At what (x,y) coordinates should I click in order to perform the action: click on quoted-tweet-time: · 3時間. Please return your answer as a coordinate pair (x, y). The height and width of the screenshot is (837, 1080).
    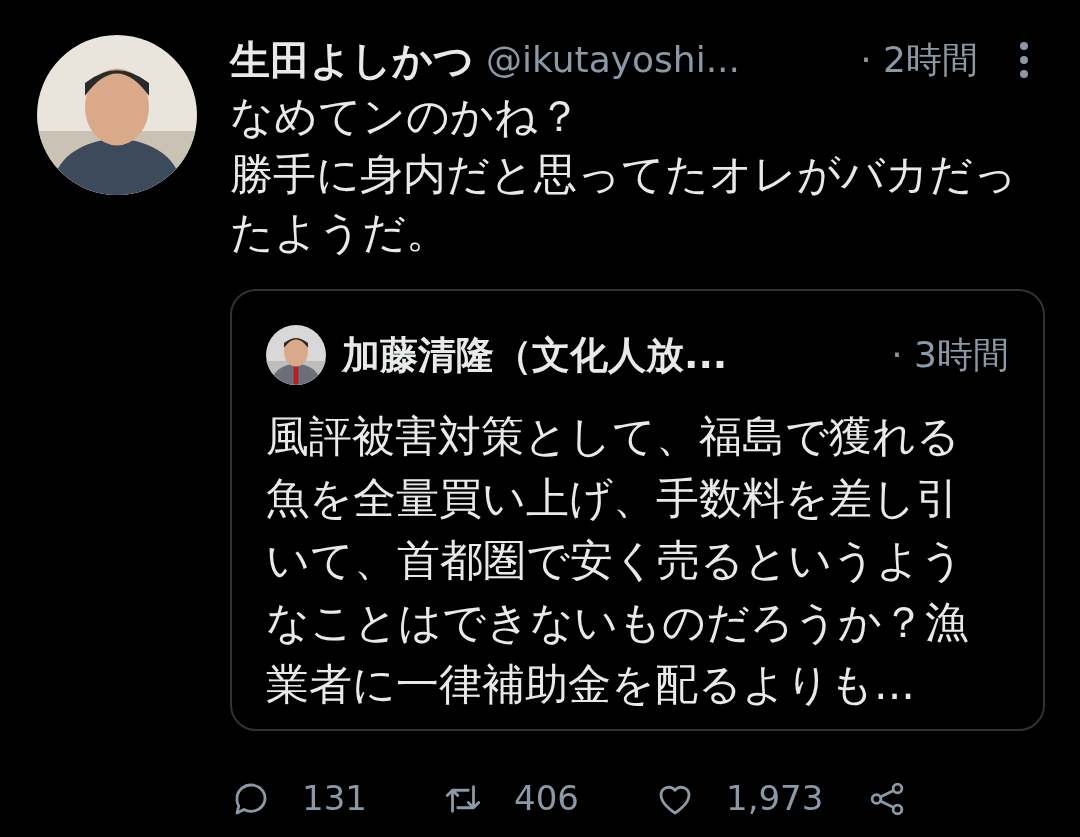
    Looking at the image, I should click on (950, 355).